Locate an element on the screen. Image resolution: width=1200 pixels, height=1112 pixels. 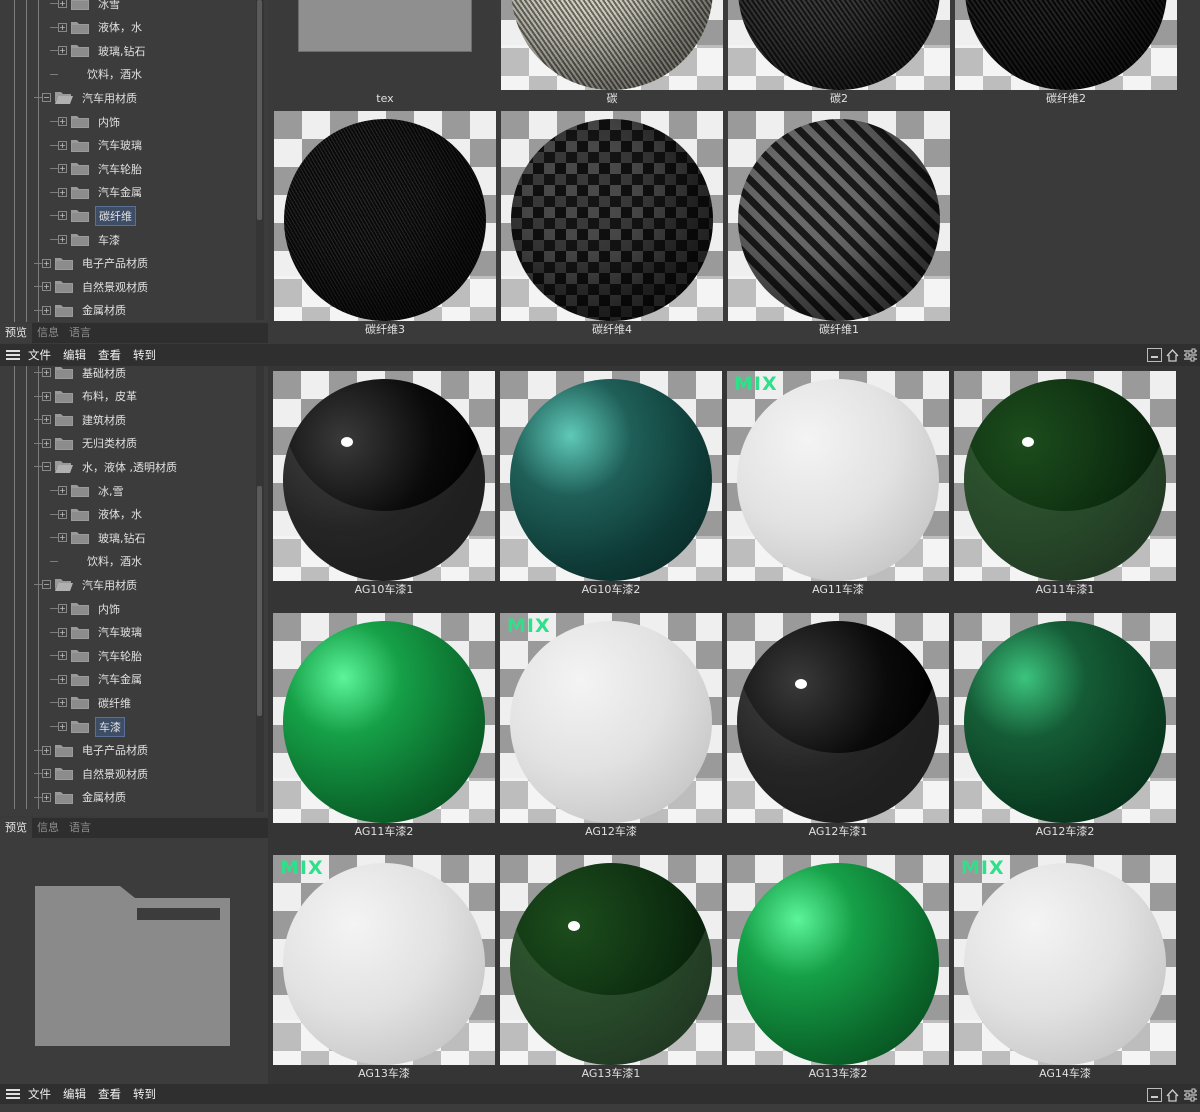
material-thumbnail: AG12车漆2 is located at coordinates (1065, 726).